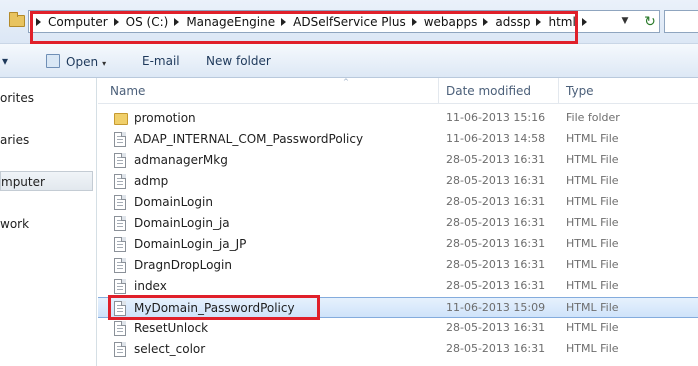 Image resolution: width=698 pixels, height=366 pixels. What do you see at coordinates (5, 61) in the screenshot?
I see `organize-dropdown-arrow: ▾` at bounding box center [5, 61].